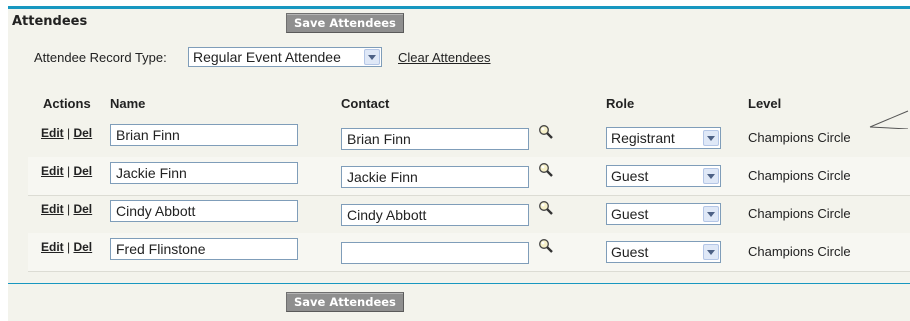 Image resolution: width=910 pixels, height=321 pixels. I want to click on record-type-value: Regular Event Attendee, so click(267, 57).